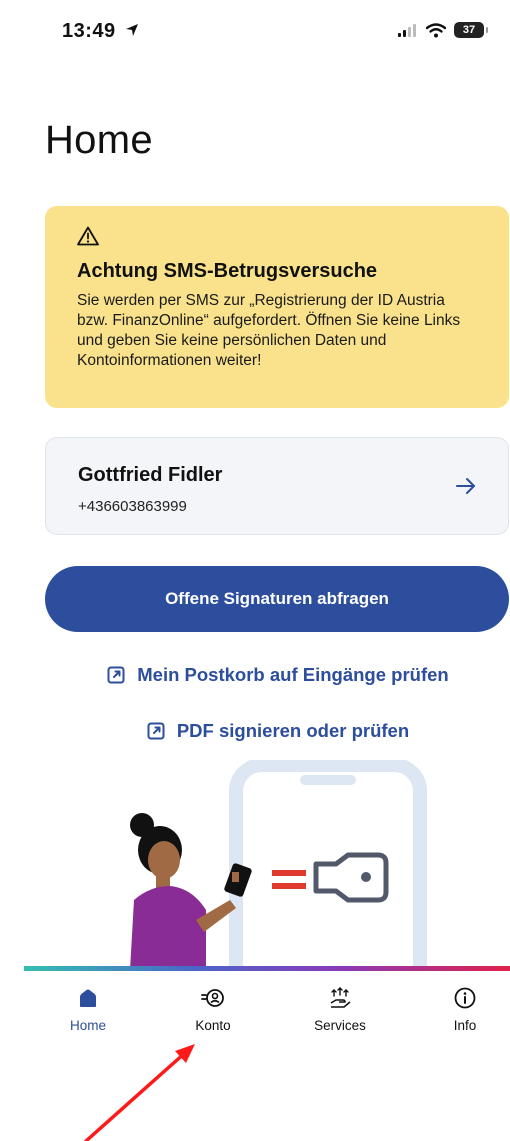  What do you see at coordinates (87, 1025) in the screenshot?
I see `nav-home-label: Home` at bounding box center [87, 1025].